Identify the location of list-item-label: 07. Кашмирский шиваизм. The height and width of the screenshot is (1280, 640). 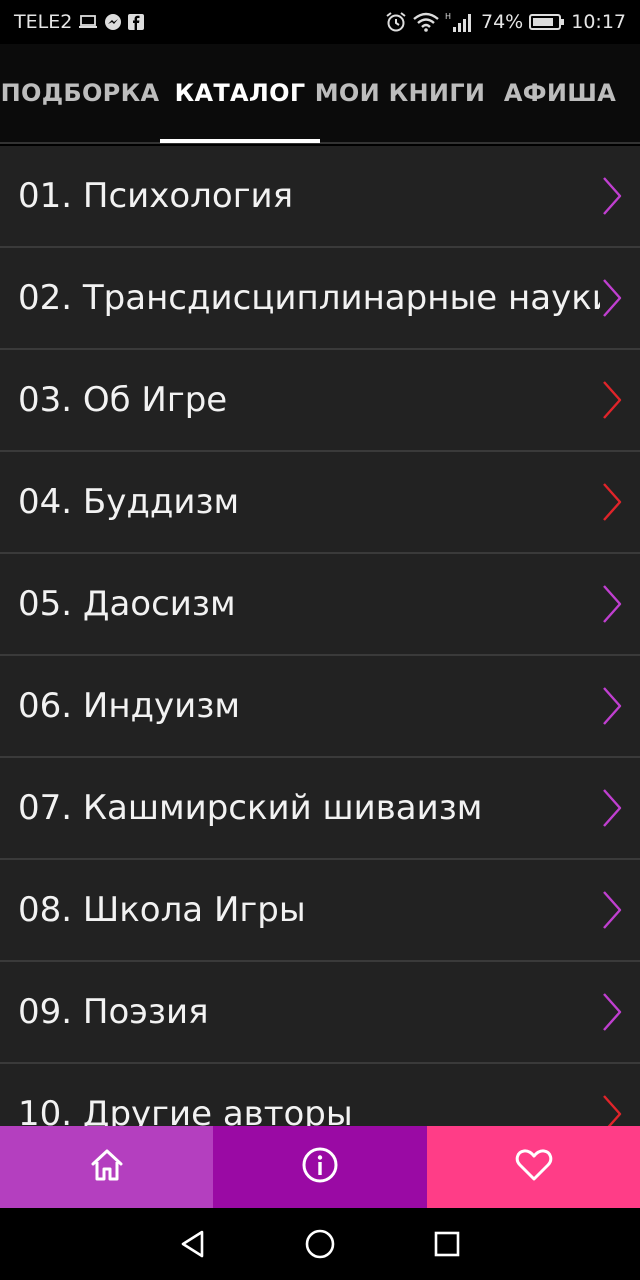
(250, 808).